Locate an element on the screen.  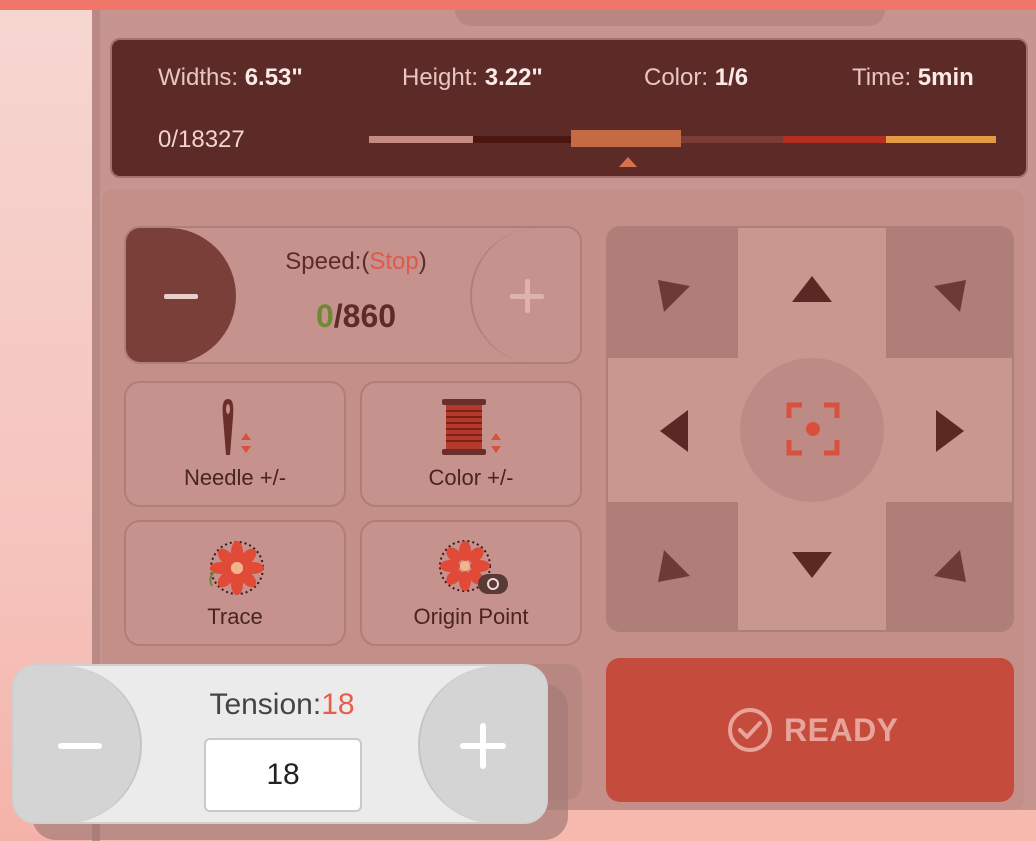
width-label: Widths: is located at coordinates (201, 77).